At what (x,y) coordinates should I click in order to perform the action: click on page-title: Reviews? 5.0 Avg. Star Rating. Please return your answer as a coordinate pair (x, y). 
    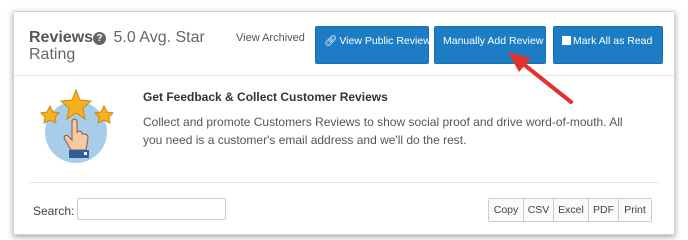
    Looking at the image, I should click on (134, 46).